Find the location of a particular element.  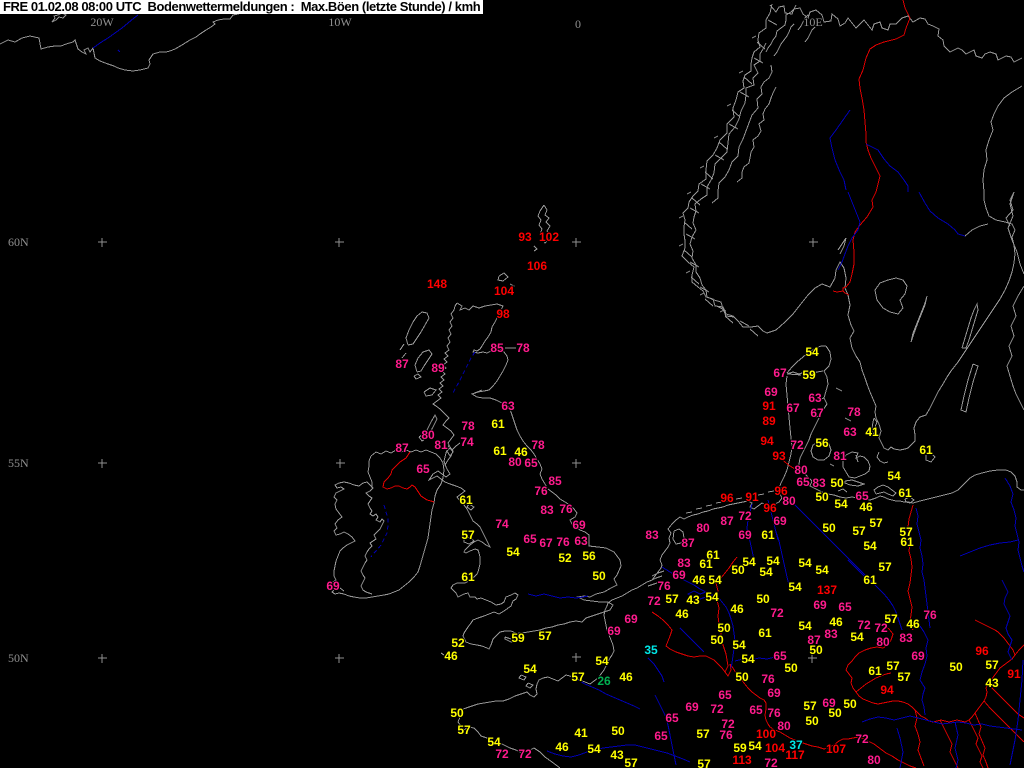

svg-text: 74 is located at coordinates (502, 524).